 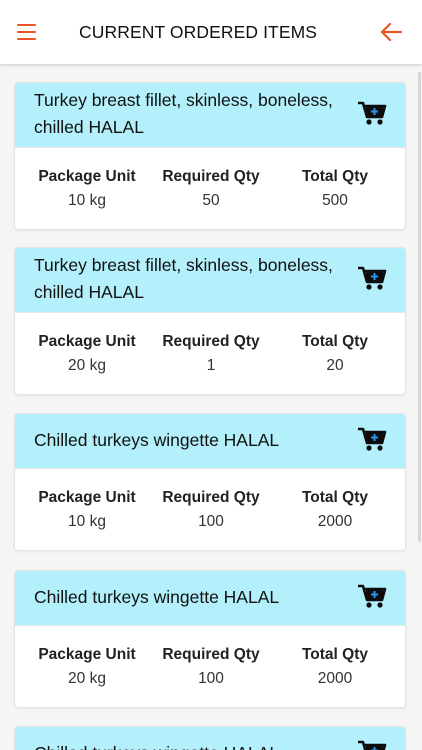 What do you see at coordinates (391, 32) in the screenshot?
I see `arrow-left-icon` at bounding box center [391, 32].